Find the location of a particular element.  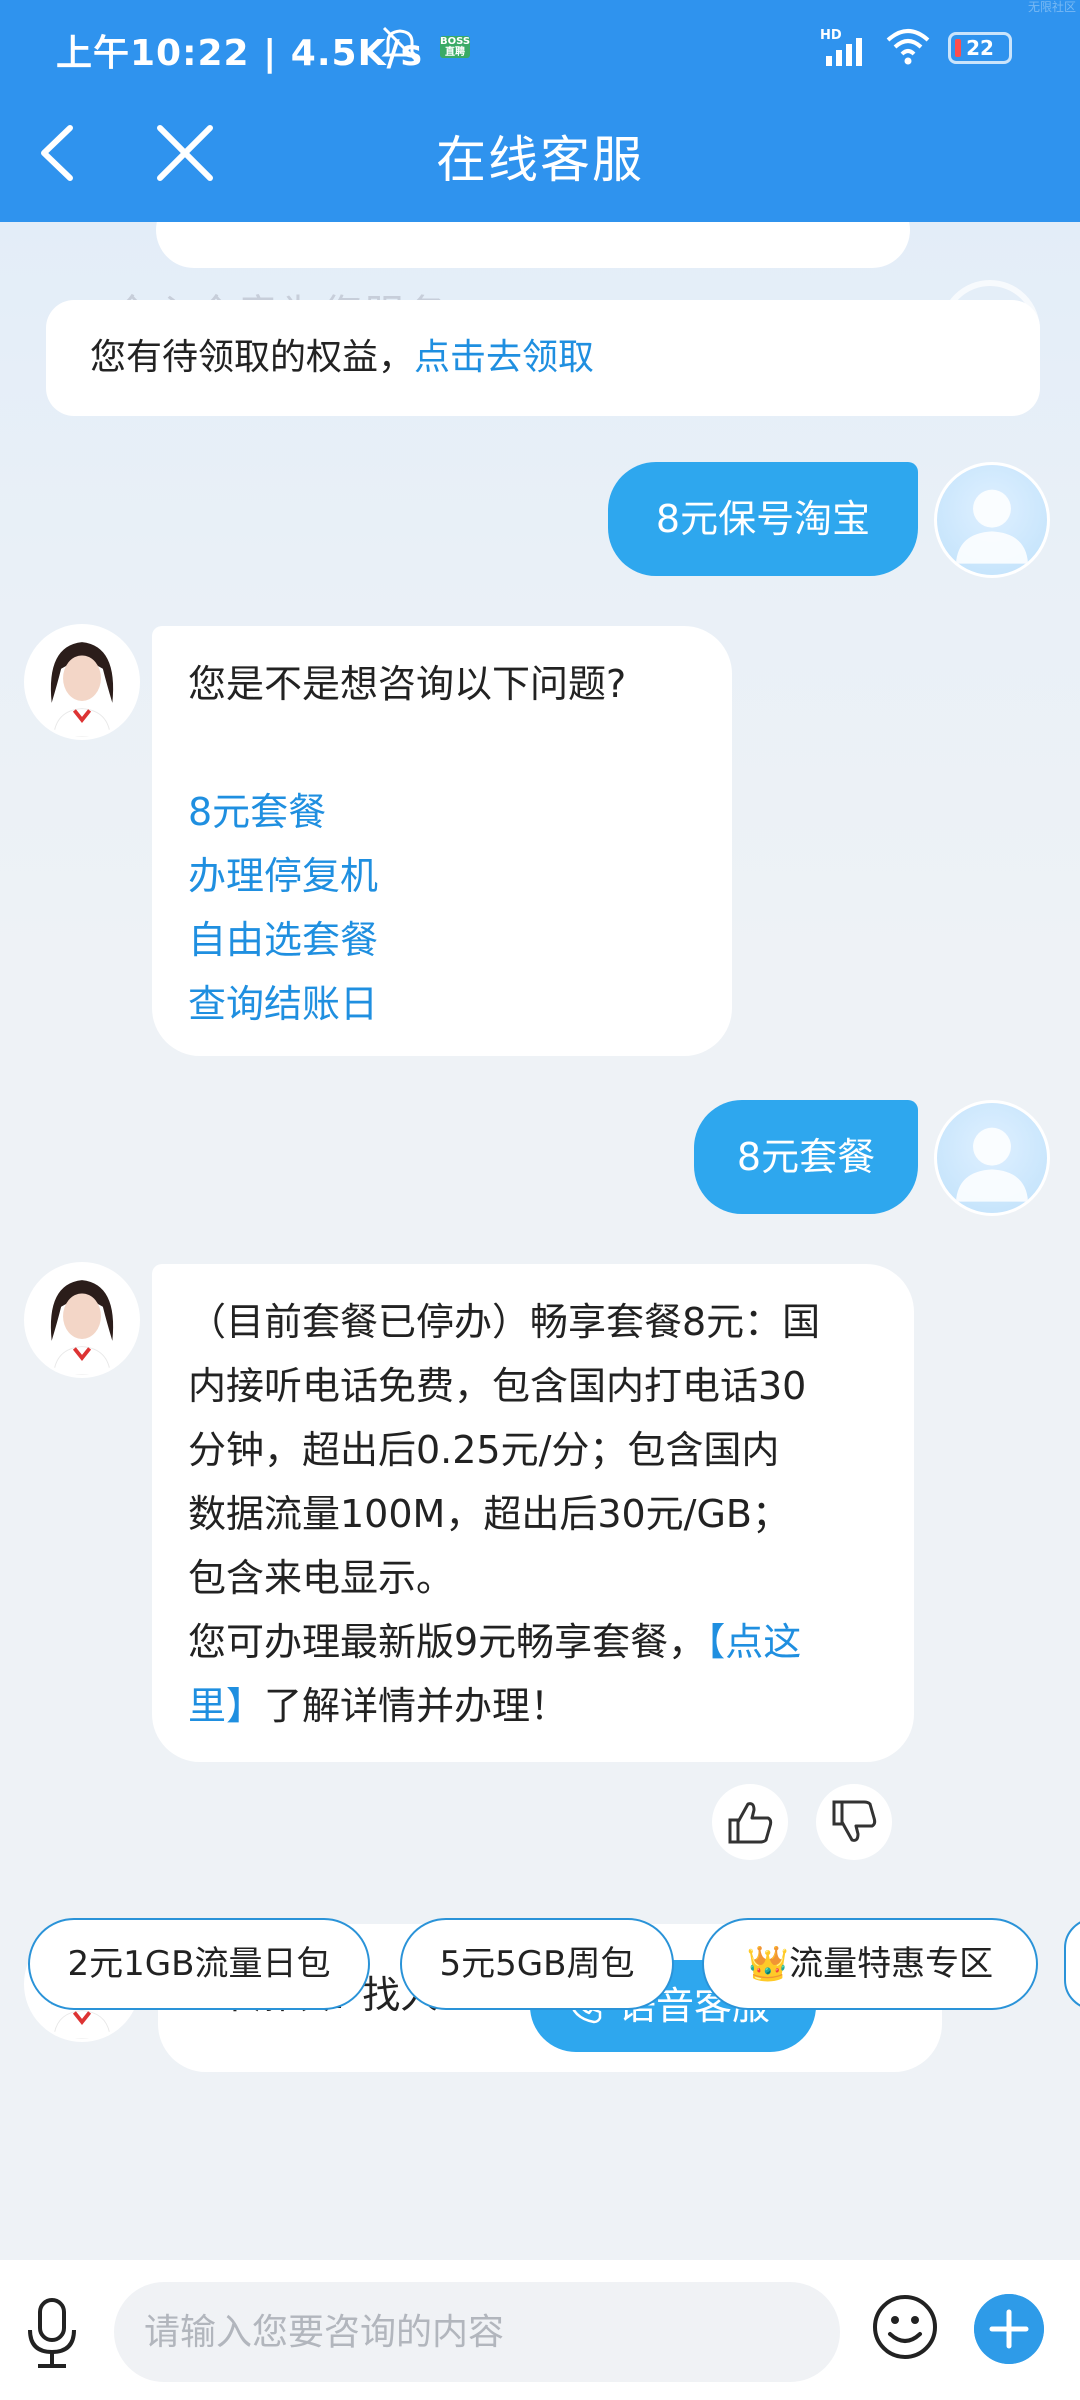

benefit-banner: 您有待领取的权益，点击去领取 is located at coordinates (543, 358).